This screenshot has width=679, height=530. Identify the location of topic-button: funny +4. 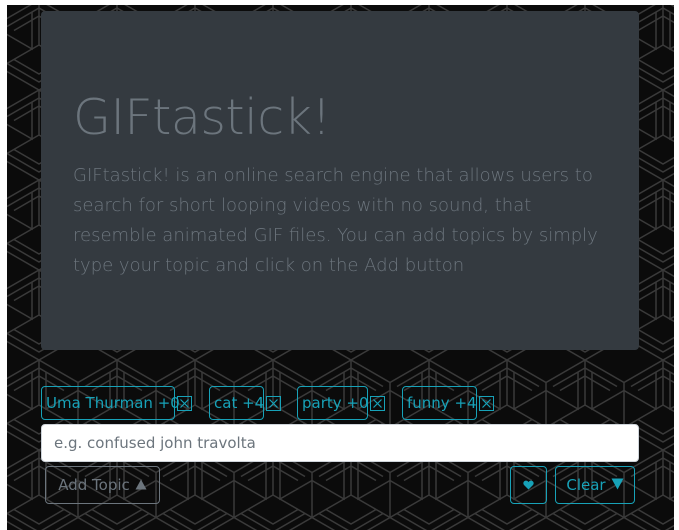
(439, 403).